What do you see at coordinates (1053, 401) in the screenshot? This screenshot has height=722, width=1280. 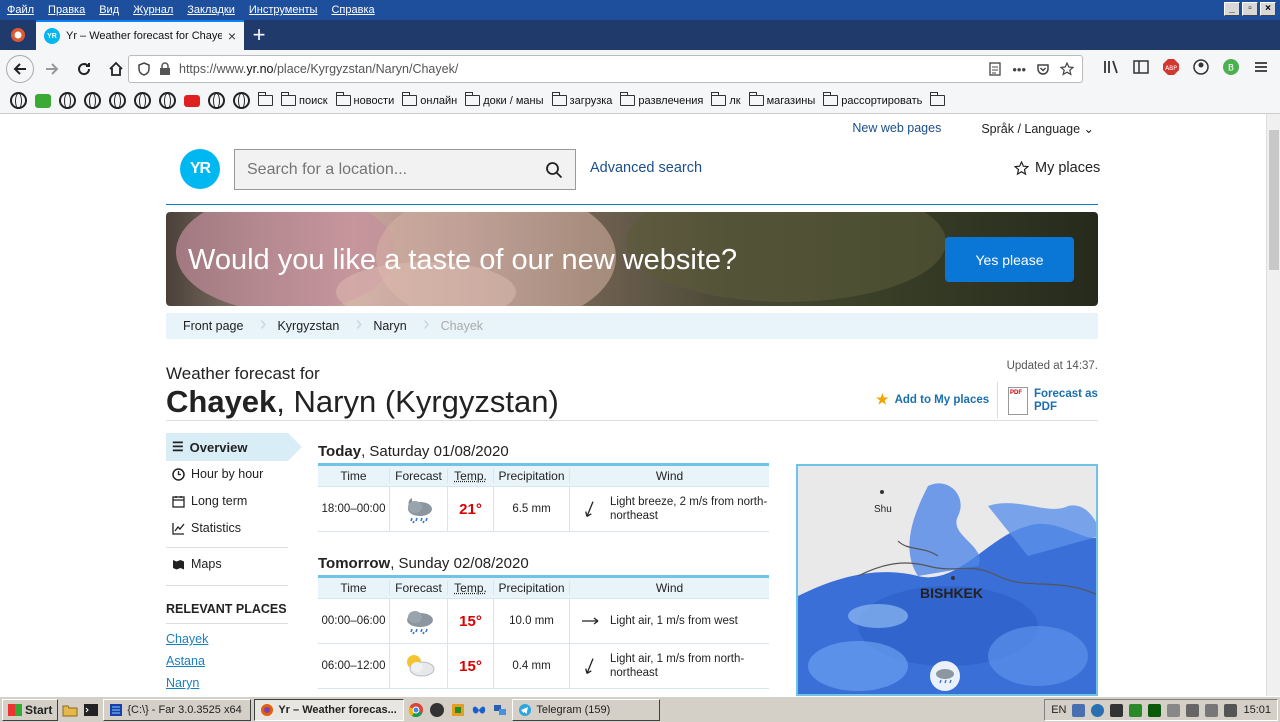 I see `forecast-pdf-link: PDF Forecast as PDF` at bounding box center [1053, 401].